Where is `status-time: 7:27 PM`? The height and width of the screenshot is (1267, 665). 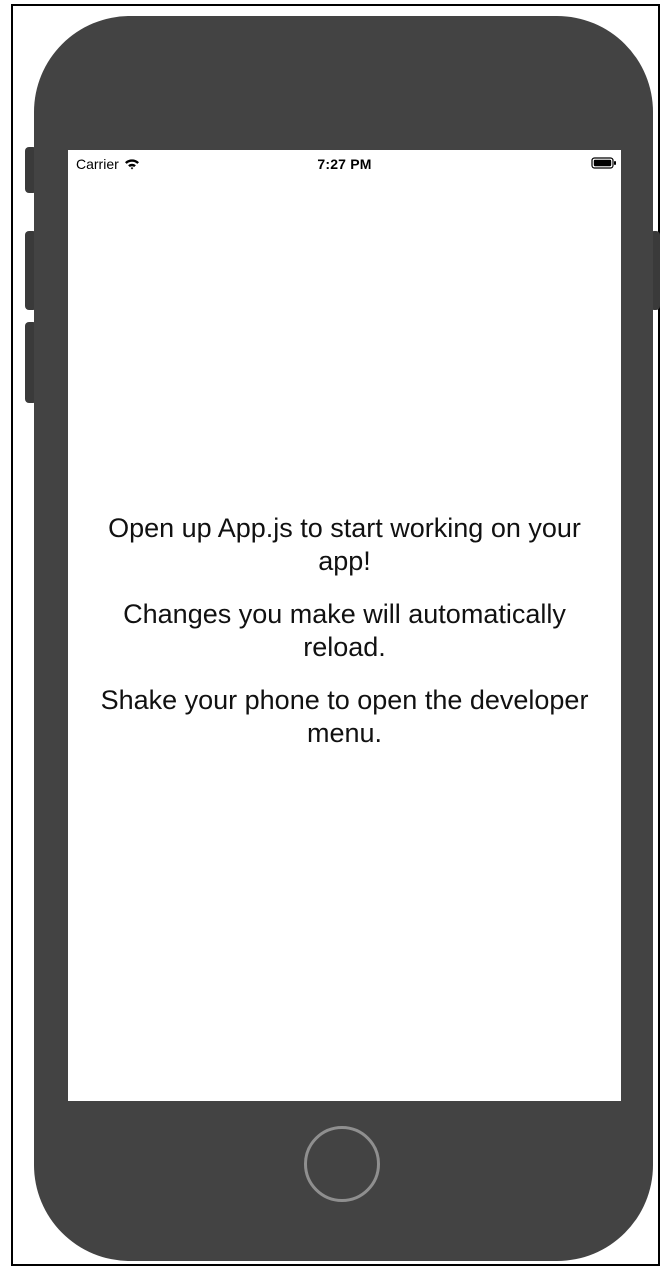 status-time: 7:27 PM is located at coordinates (344, 164).